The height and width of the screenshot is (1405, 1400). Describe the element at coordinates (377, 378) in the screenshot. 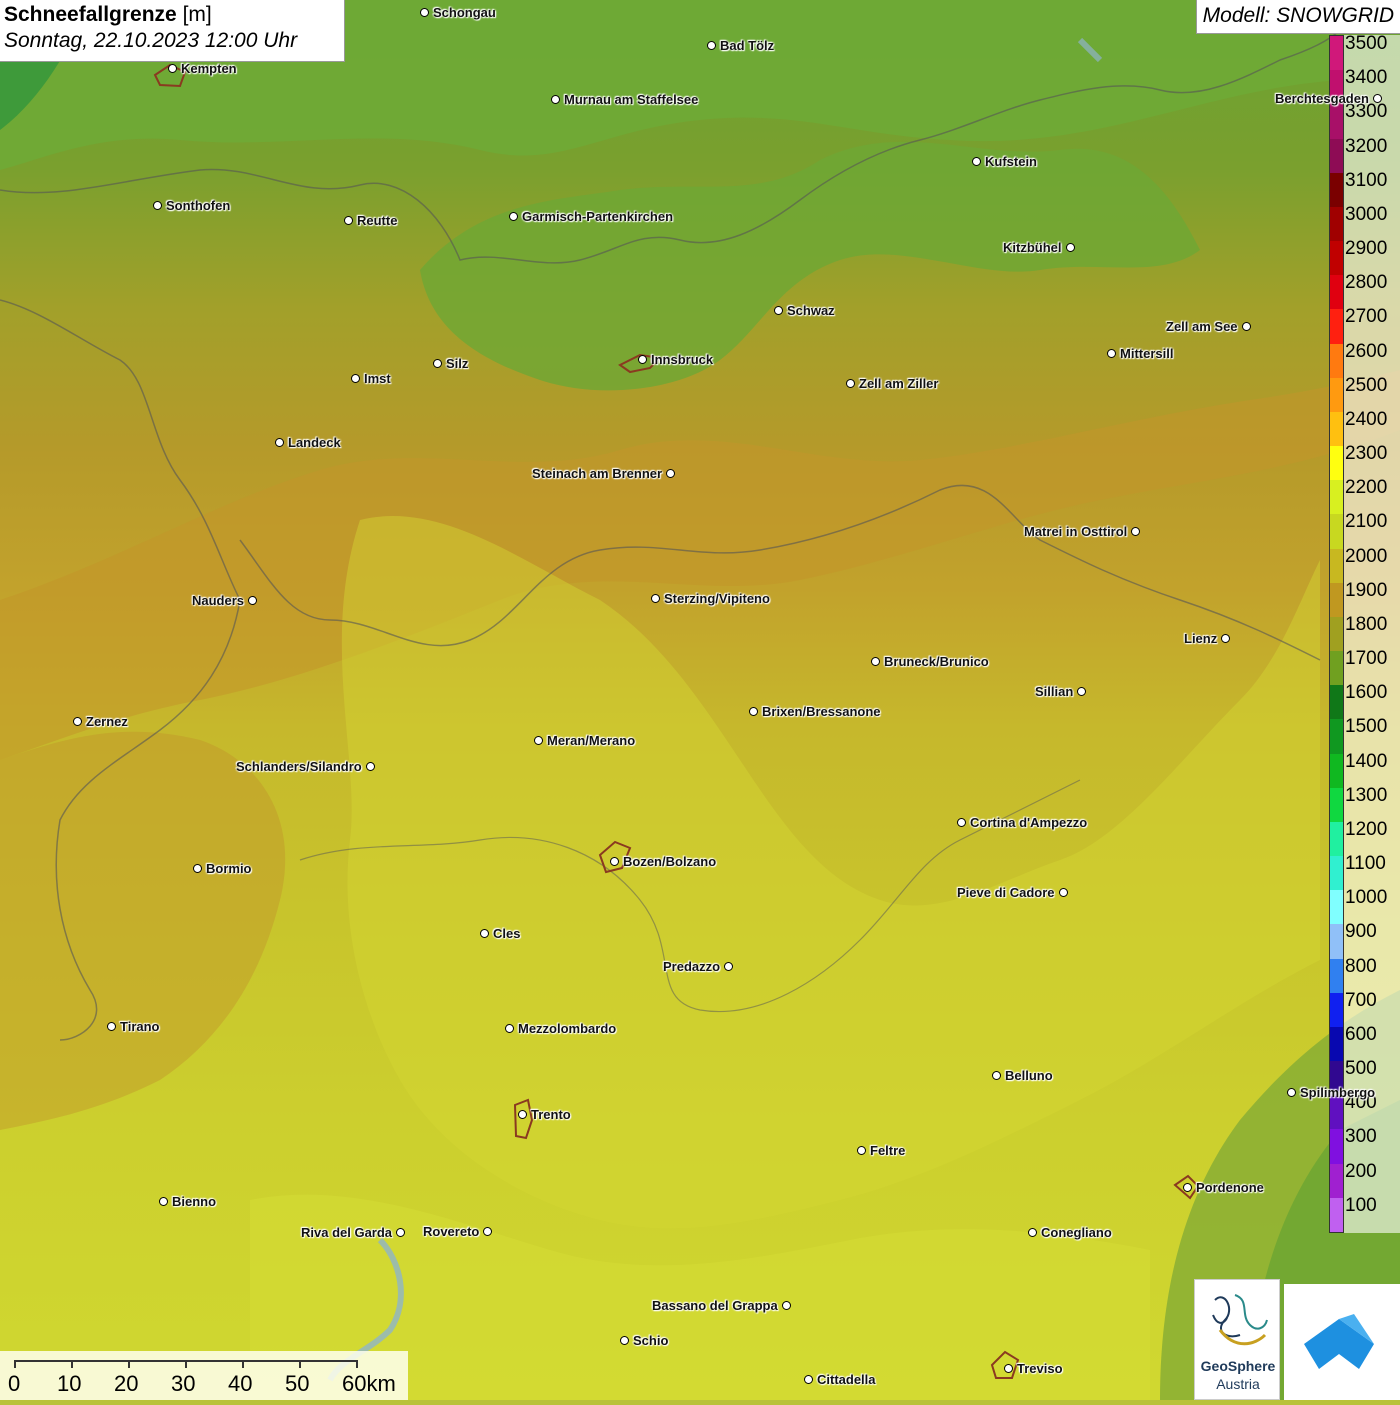

I see `city-name: Imst` at that location.